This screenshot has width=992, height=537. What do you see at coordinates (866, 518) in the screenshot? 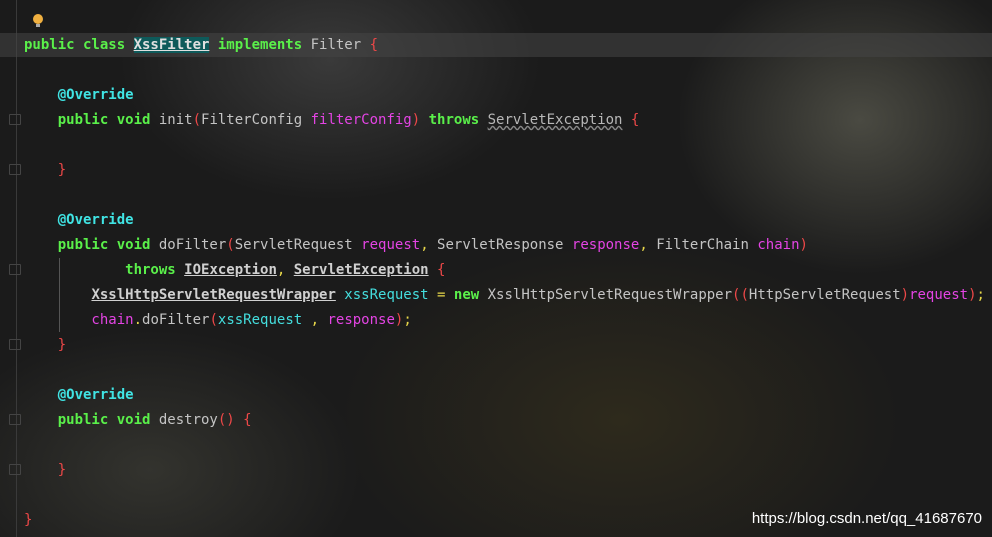
I see `watermark: https://blog.csdn.net/qq_41687670` at bounding box center [866, 518].